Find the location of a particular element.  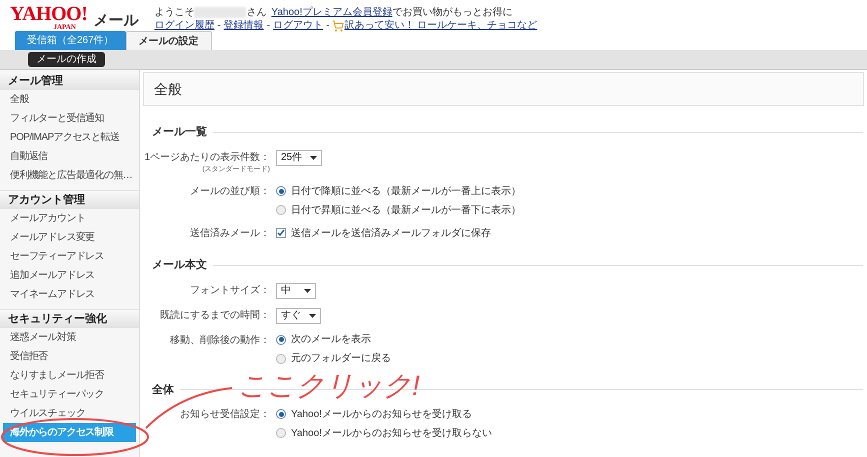

sidebar-item: 追加メールアドレス is located at coordinates (69, 275).